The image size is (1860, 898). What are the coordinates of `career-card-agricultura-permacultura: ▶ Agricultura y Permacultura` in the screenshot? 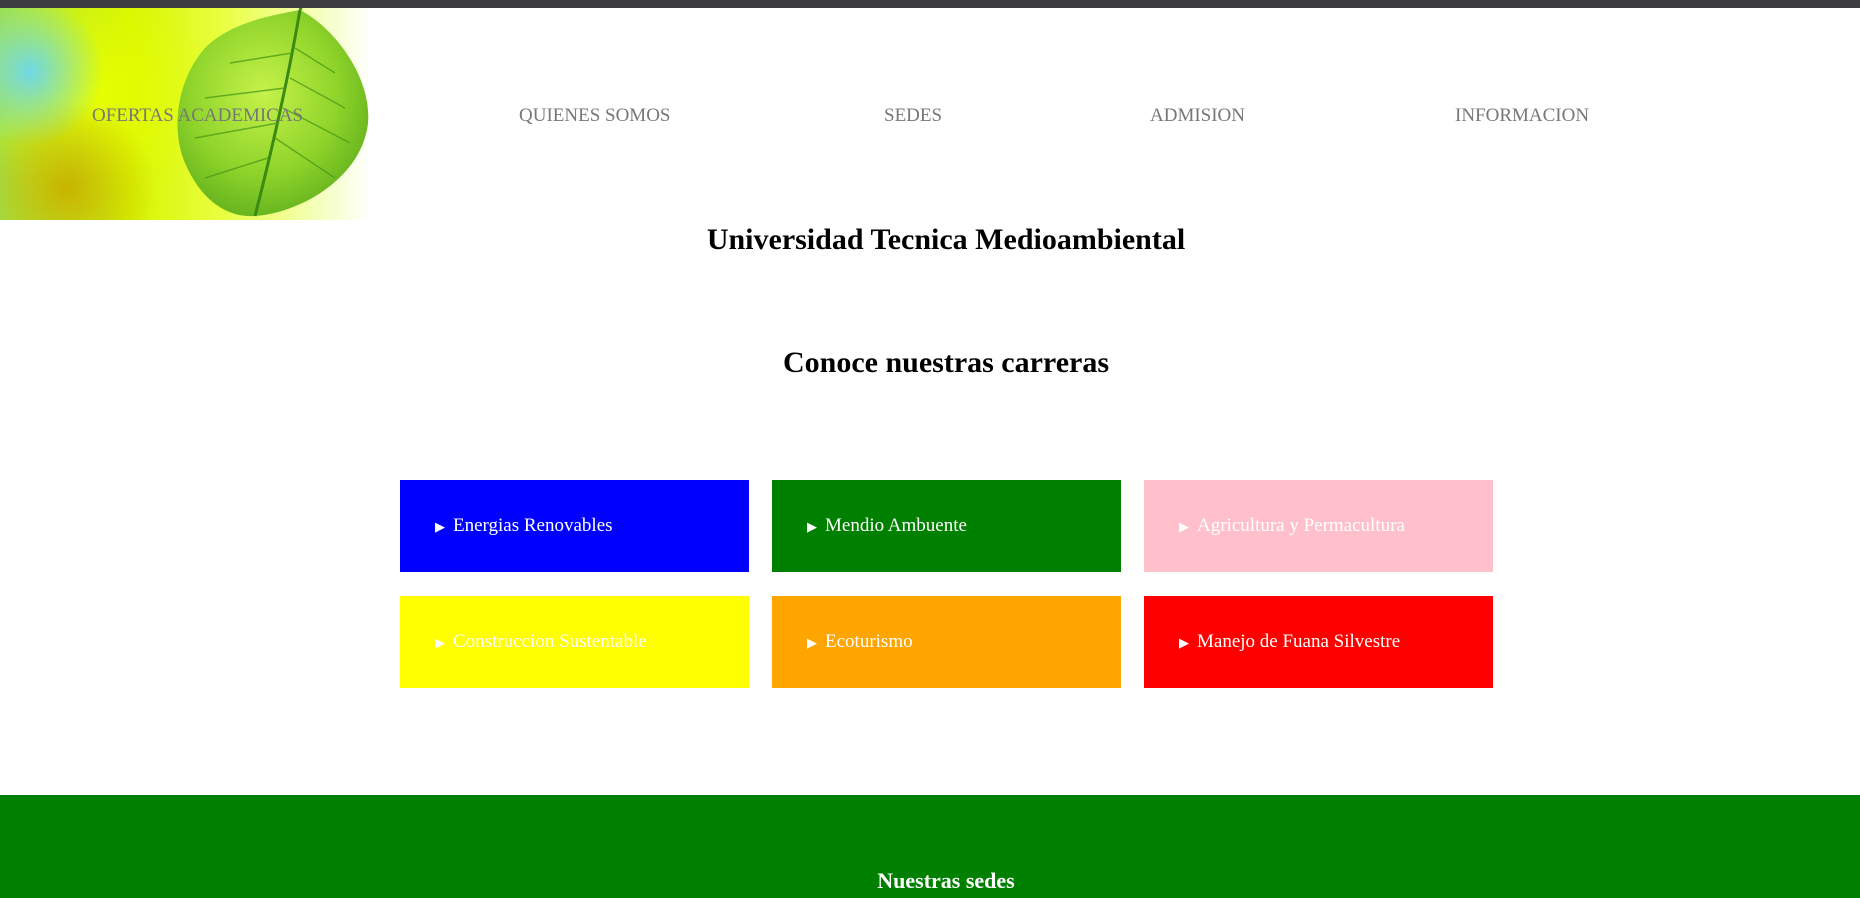 It's located at (1318, 526).